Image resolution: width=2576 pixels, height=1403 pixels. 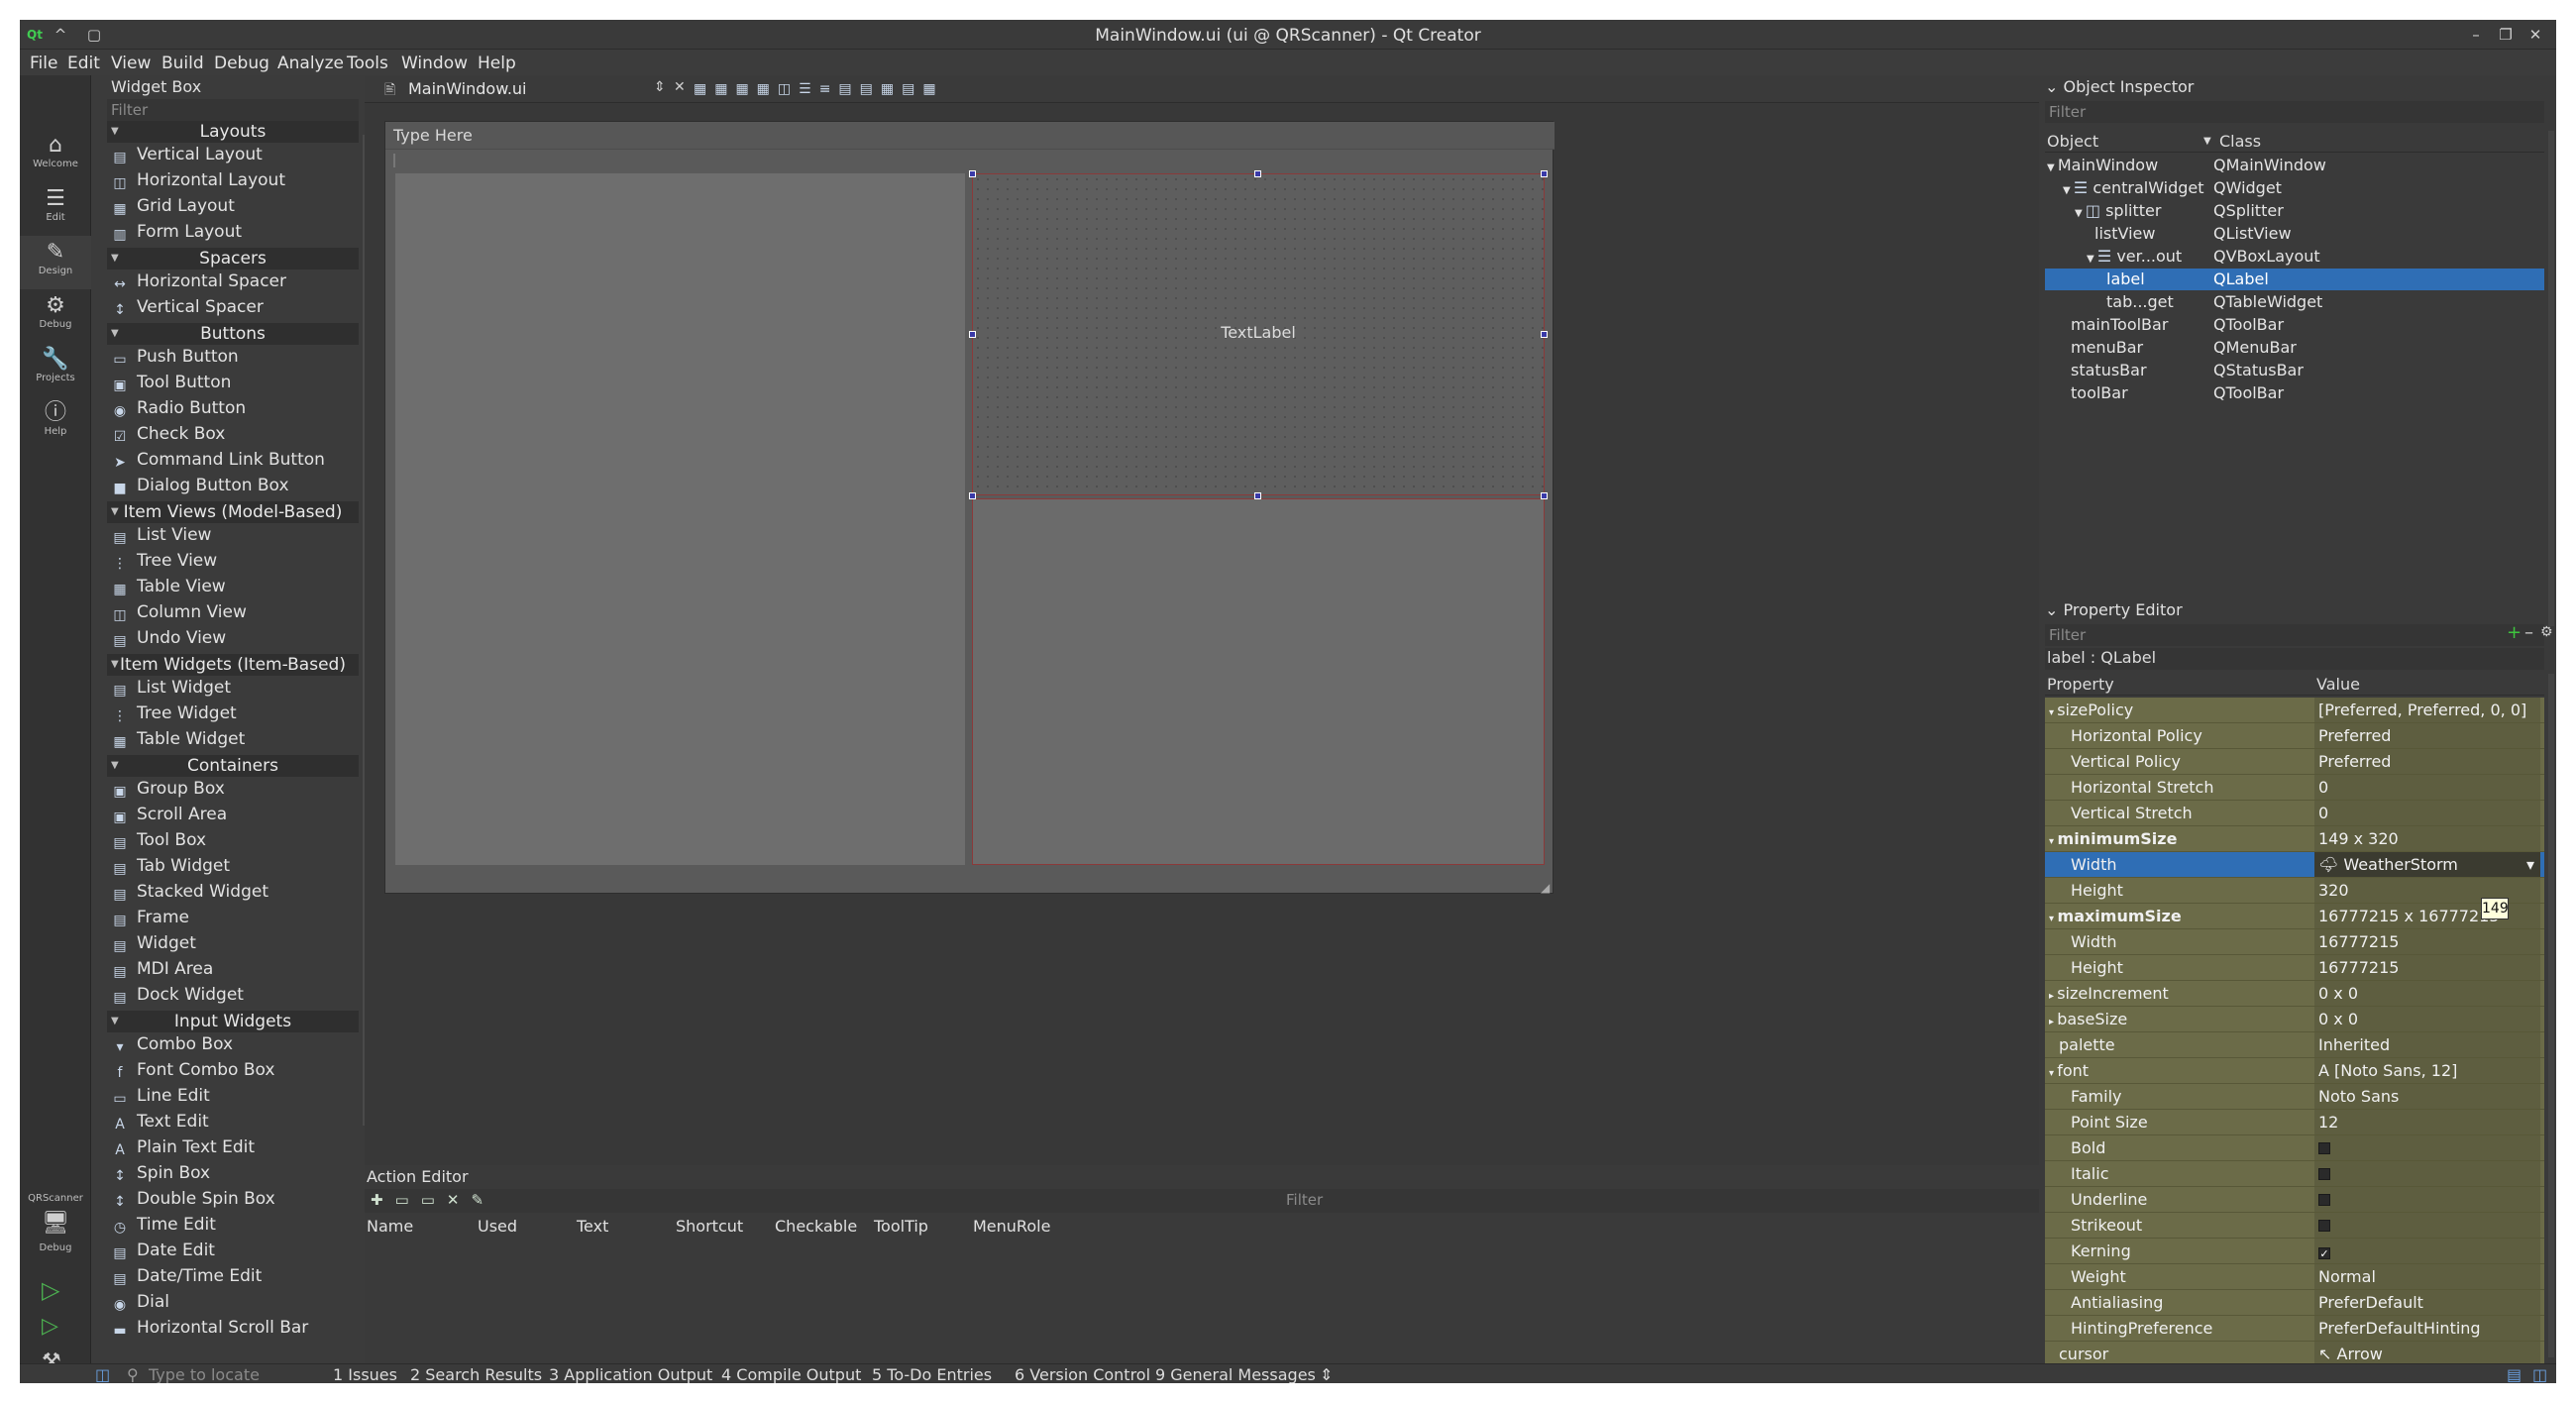 What do you see at coordinates (233, 334) in the screenshot?
I see `widget-category-buttons: ▼ Buttons` at bounding box center [233, 334].